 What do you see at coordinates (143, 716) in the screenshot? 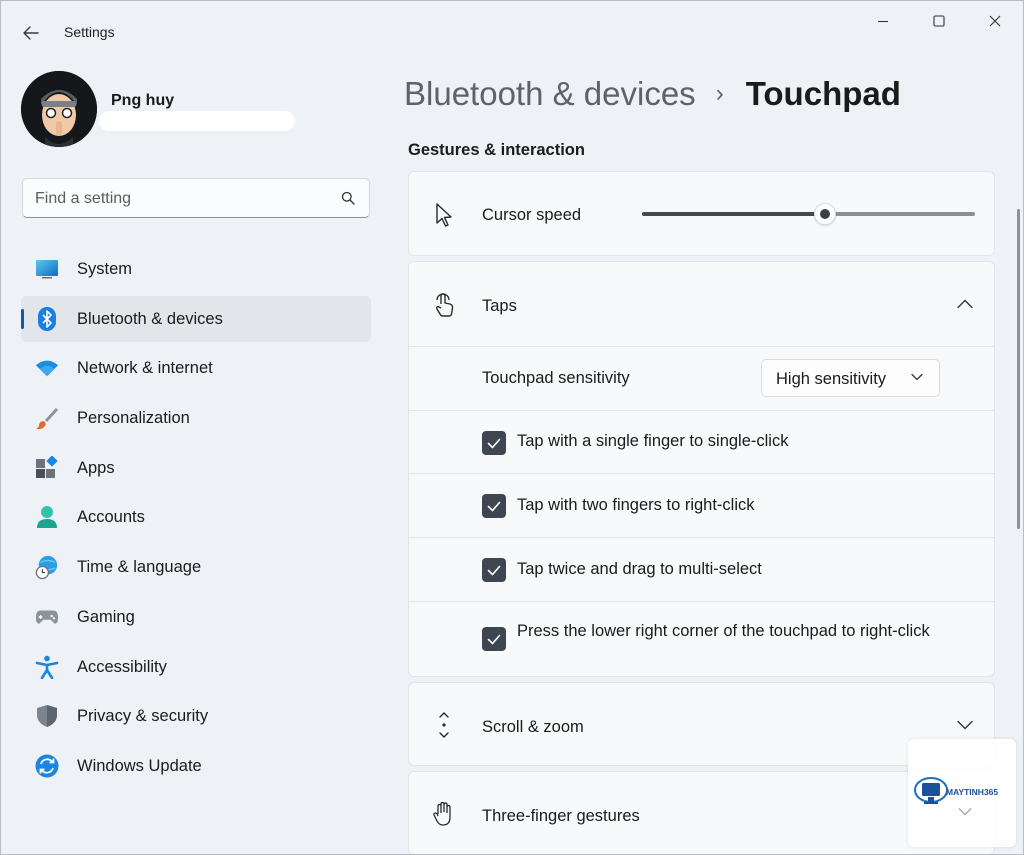
I see `sidebar-item-label: Privacy & security` at bounding box center [143, 716].